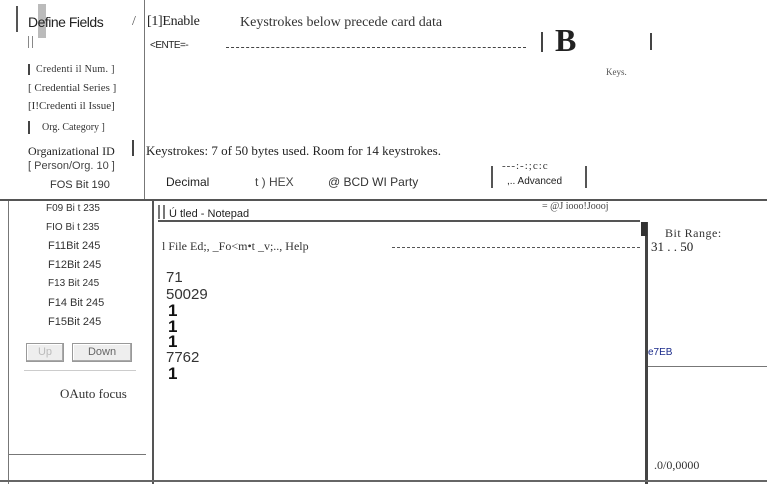 This screenshot has width=767, height=484. Describe the element at coordinates (73, 283) in the screenshot. I see `bit-list-item: F13 Bit 245` at that location.